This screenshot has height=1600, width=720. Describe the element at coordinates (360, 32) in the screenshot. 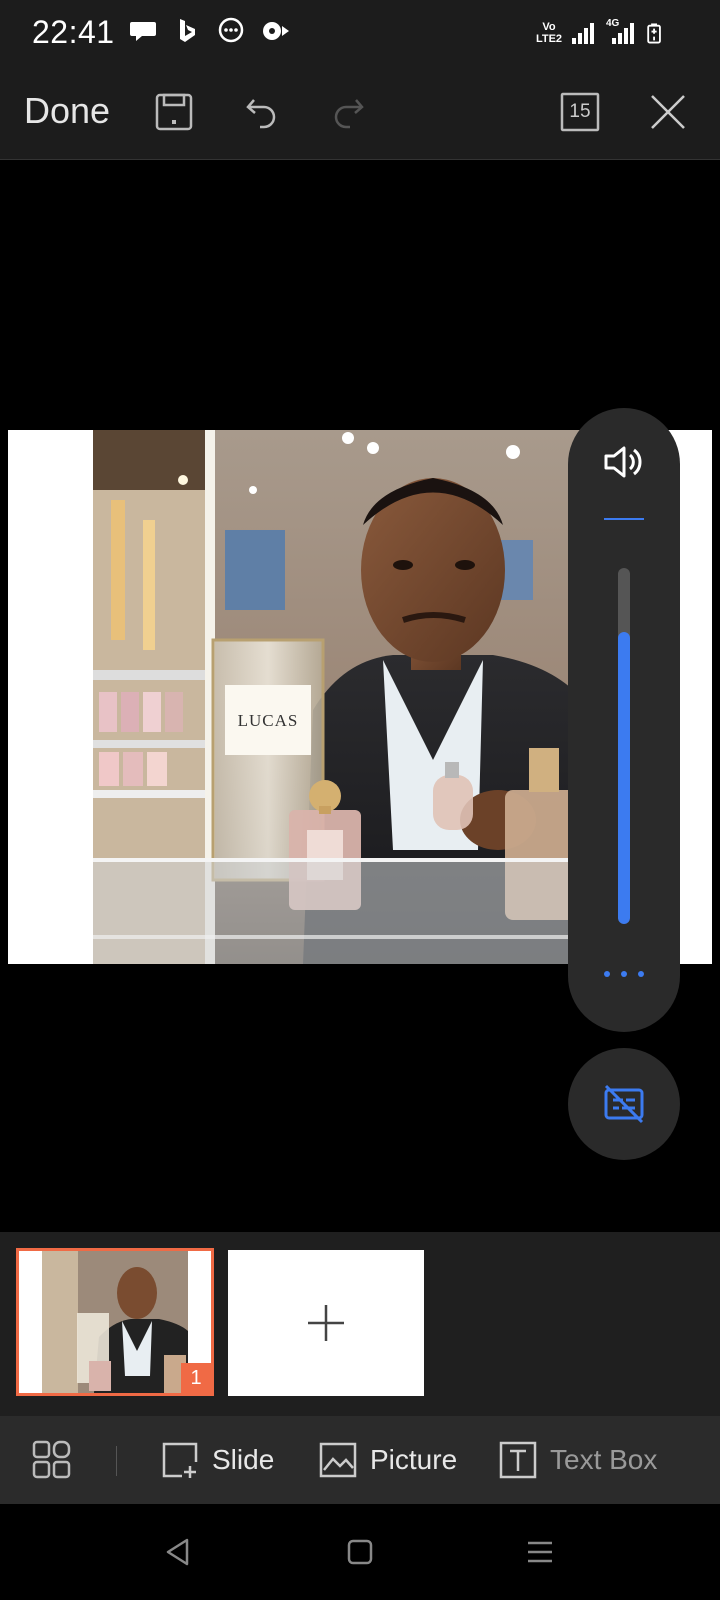

I see `status-bar: 22:41 Vo LTE2 4G` at that location.